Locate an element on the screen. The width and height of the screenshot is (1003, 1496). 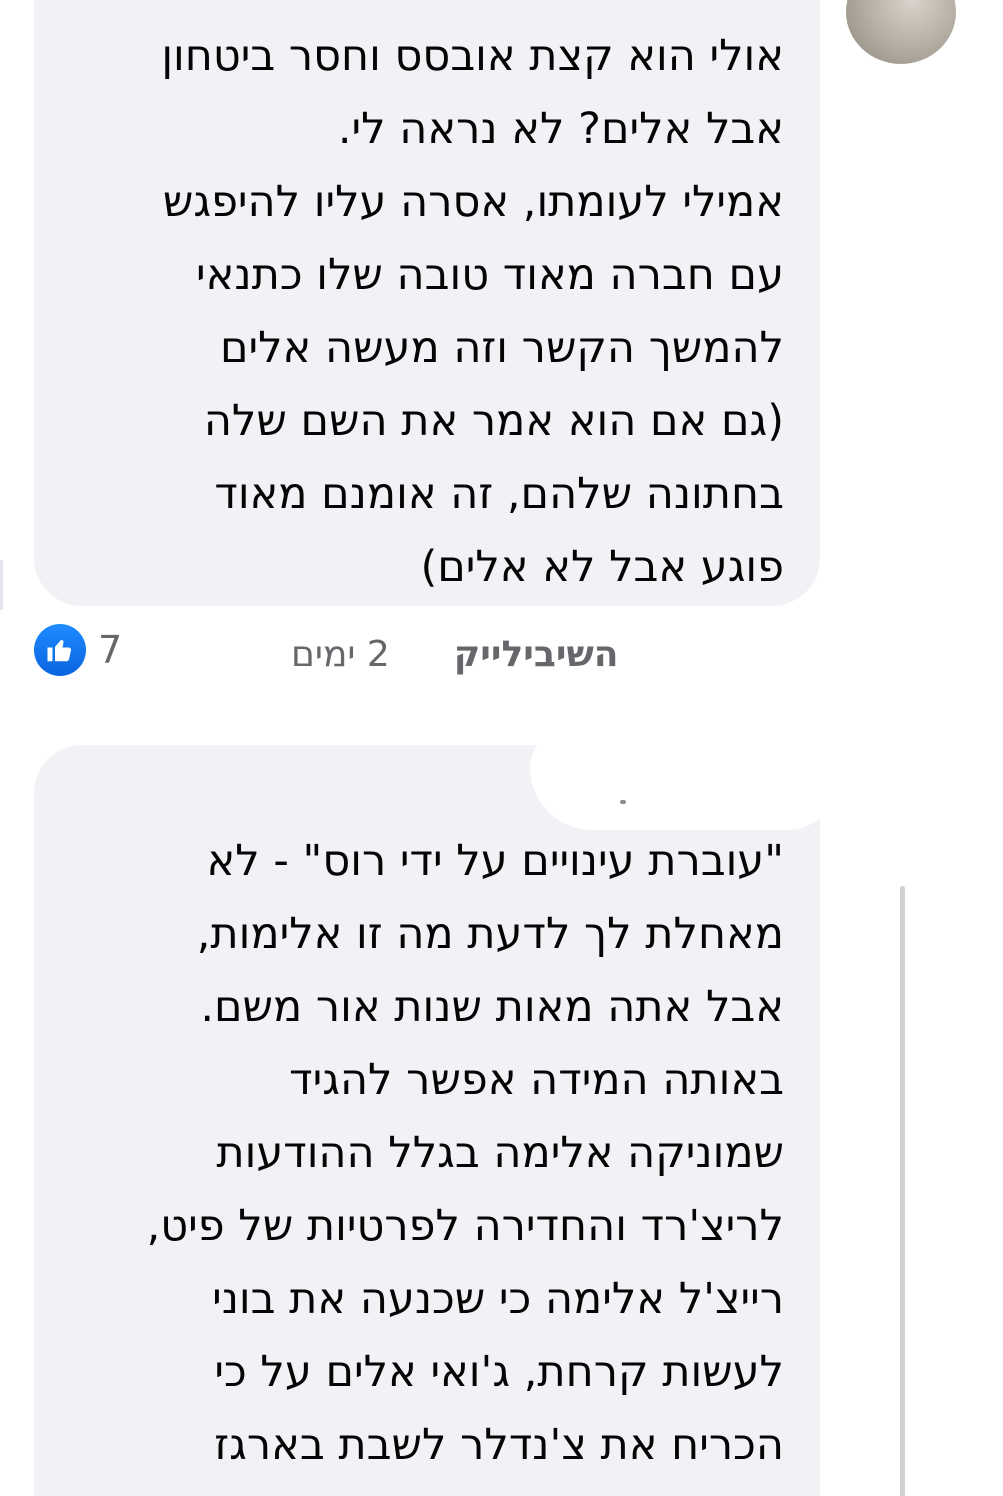
reaction-count: 7 is located at coordinates (110, 650).